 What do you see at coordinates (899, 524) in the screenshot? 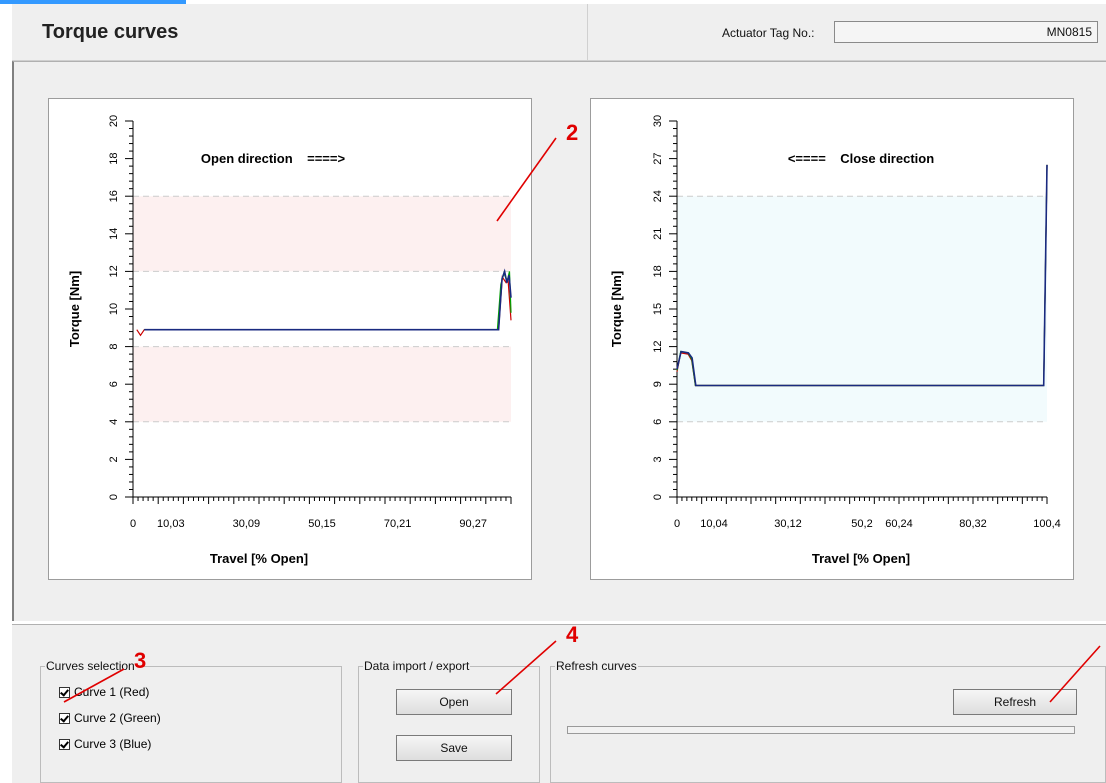
I see `x-tick-label: 60,24` at bounding box center [899, 524].